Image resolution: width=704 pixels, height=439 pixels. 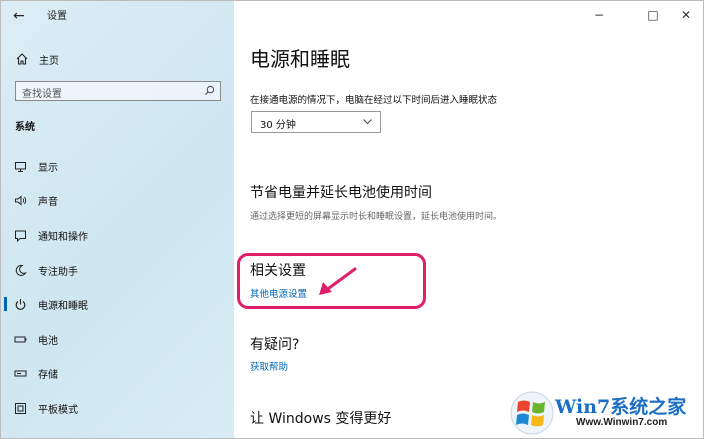 I want to click on sidebar-item-label: 专注助手, so click(x=58, y=272).